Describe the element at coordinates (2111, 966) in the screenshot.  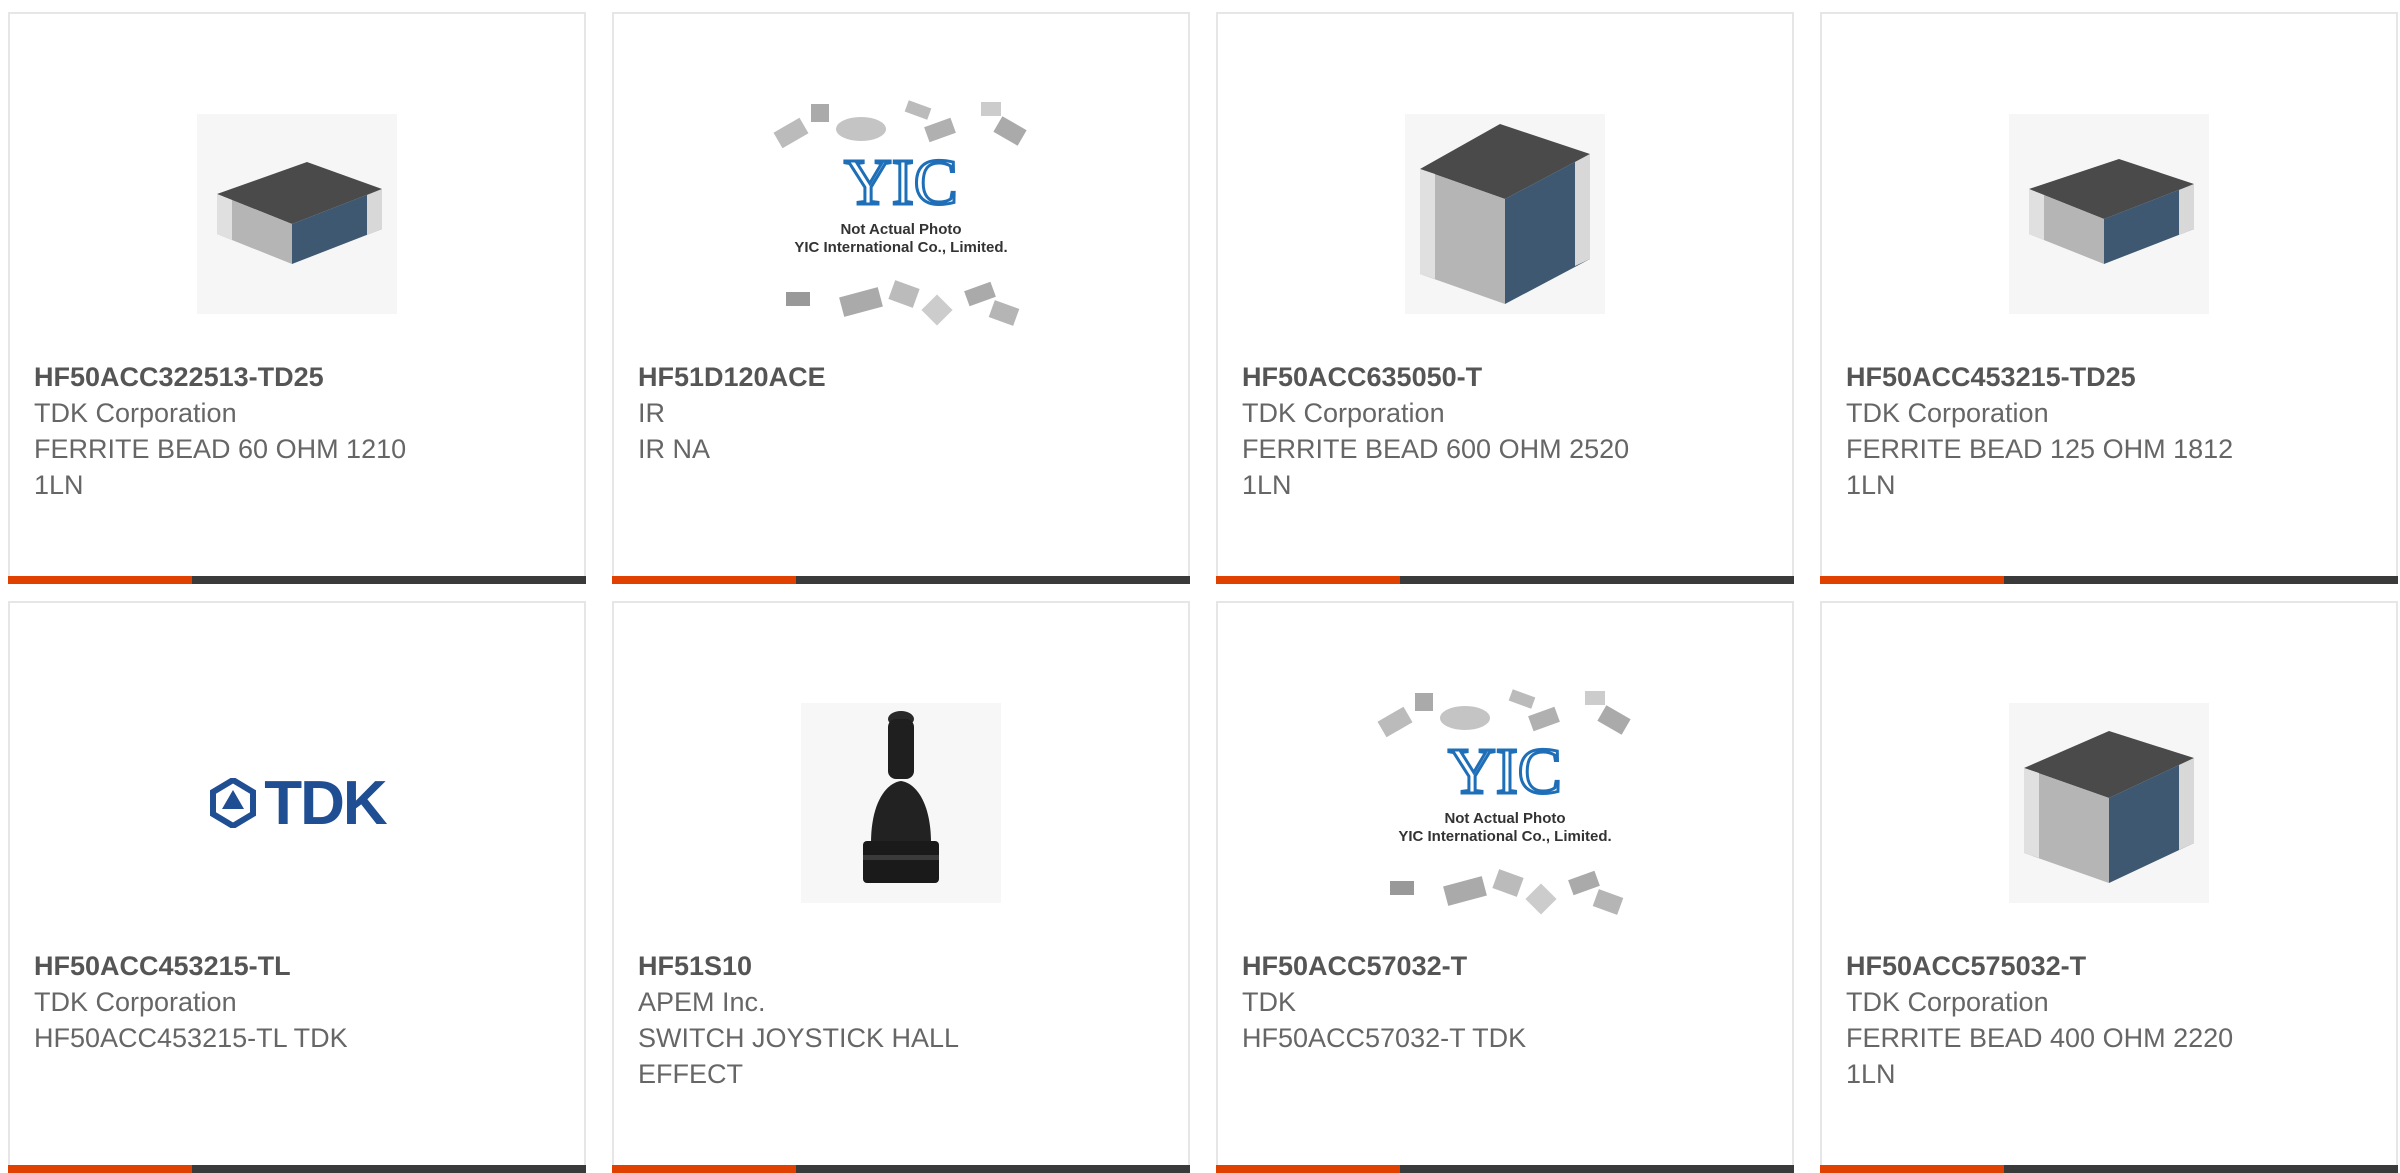
I see `part-number: HF50ACC575032-T` at that location.